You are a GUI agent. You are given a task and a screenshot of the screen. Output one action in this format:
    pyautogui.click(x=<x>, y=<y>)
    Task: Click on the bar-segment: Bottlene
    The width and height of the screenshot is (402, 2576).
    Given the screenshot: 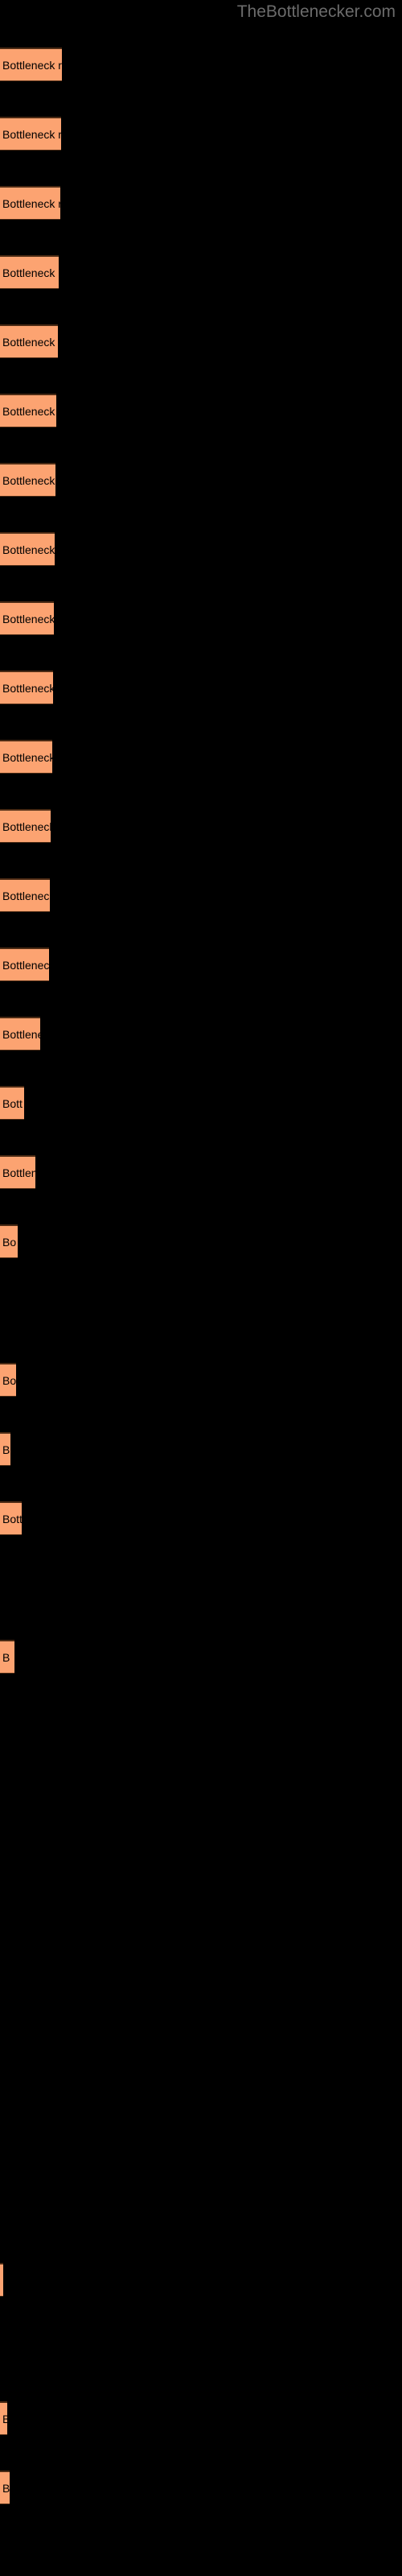 What is the action you would take?
    pyautogui.click(x=17, y=1172)
    